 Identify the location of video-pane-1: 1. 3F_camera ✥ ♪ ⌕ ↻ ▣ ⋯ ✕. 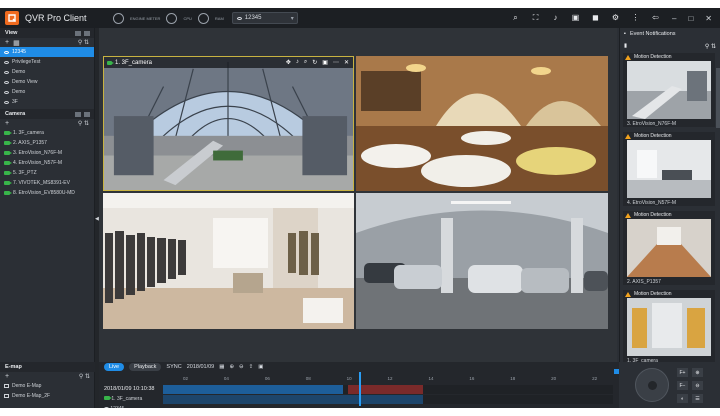
(228, 123).